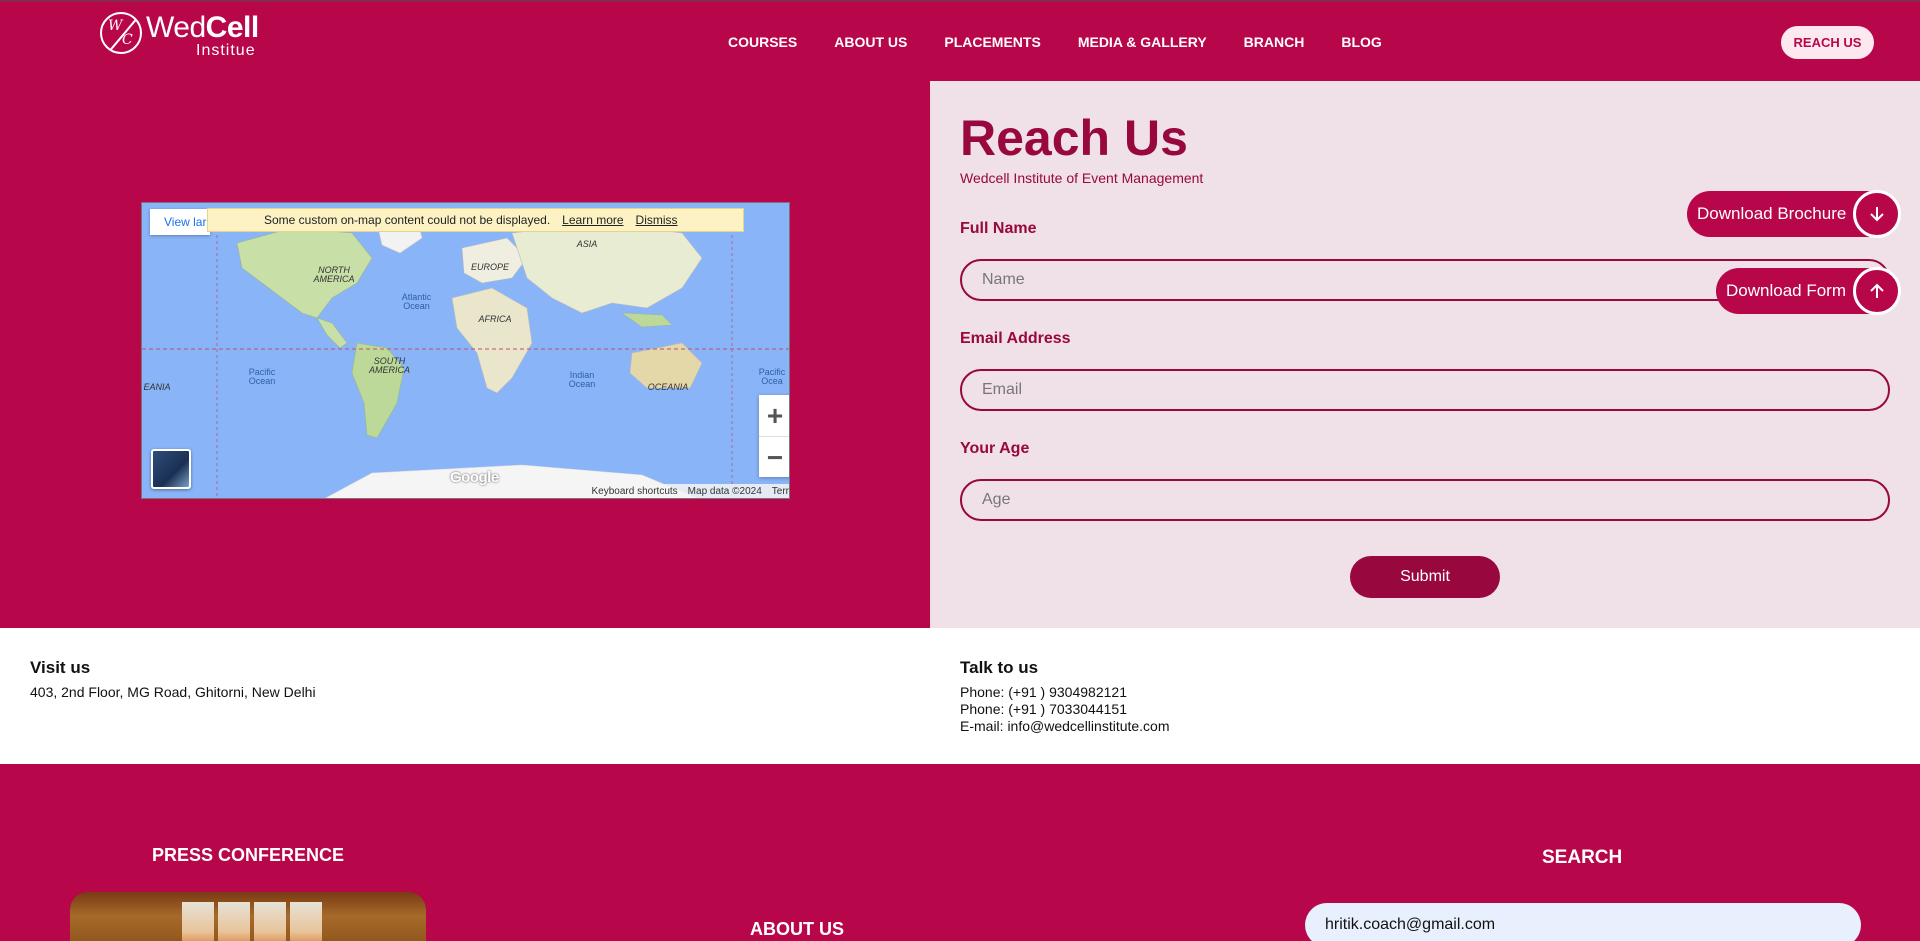 The height and width of the screenshot is (941, 1920). I want to click on map-learn-more-link: Learn more, so click(592, 220).